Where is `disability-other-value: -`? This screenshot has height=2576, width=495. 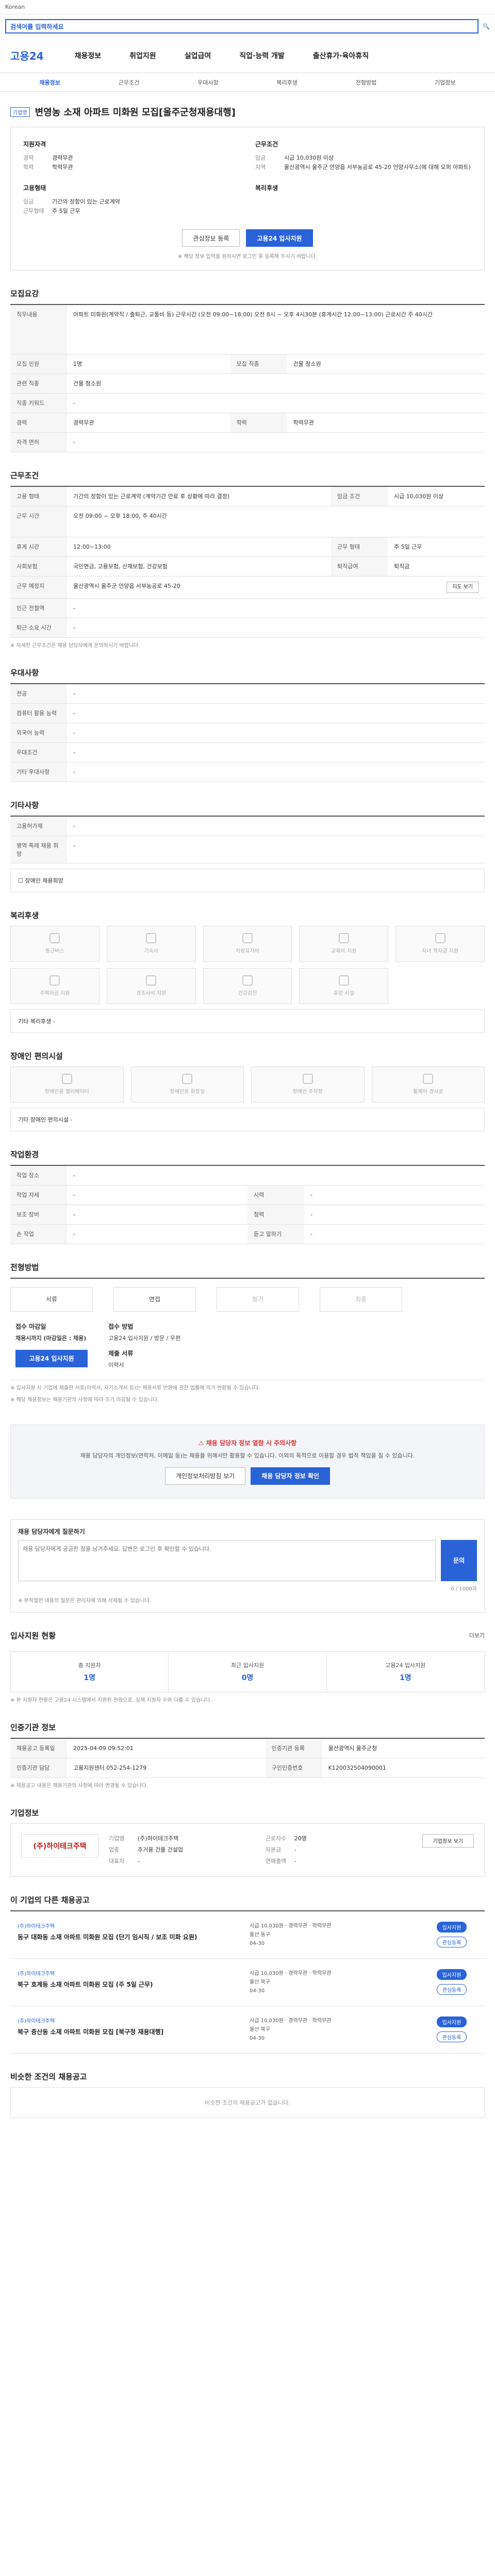 disability-other-value: - is located at coordinates (71, 1119).